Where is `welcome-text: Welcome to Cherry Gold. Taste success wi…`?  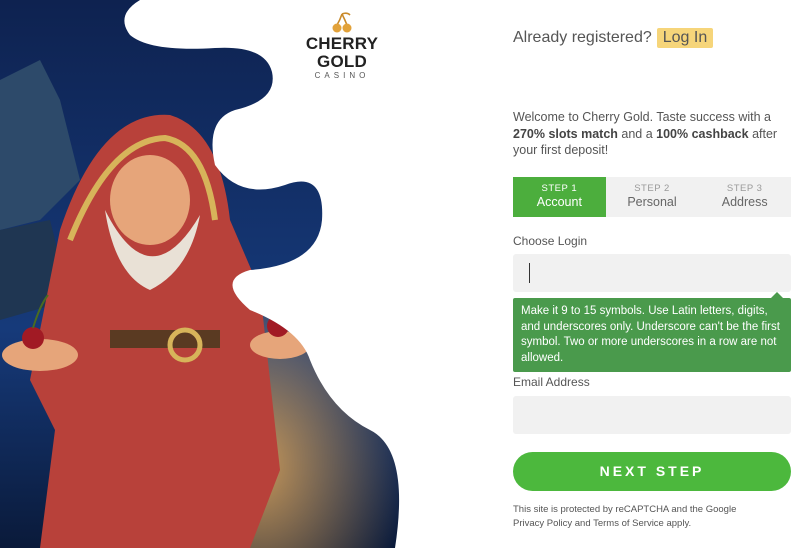
welcome-text: Welcome to Cherry Gold. Taste success wi… is located at coordinates (652, 134).